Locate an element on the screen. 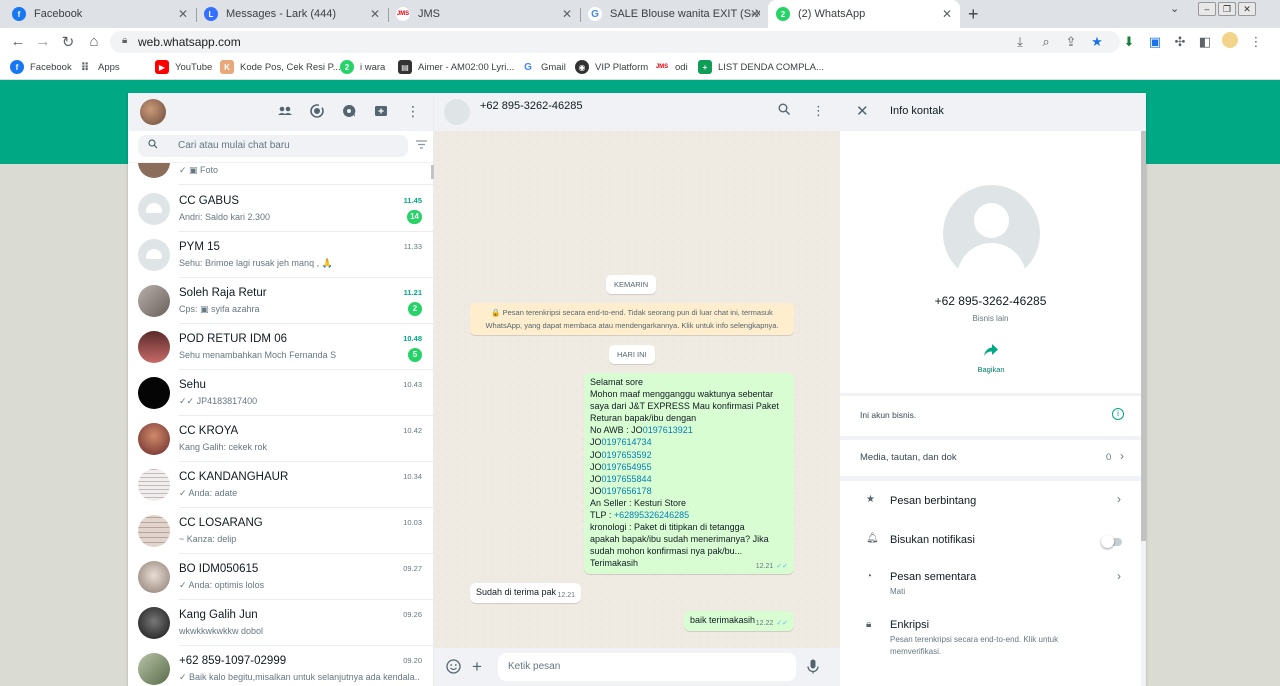  chat-list-item: ✓ ▣ Foto is located at coordinates (281, 174).